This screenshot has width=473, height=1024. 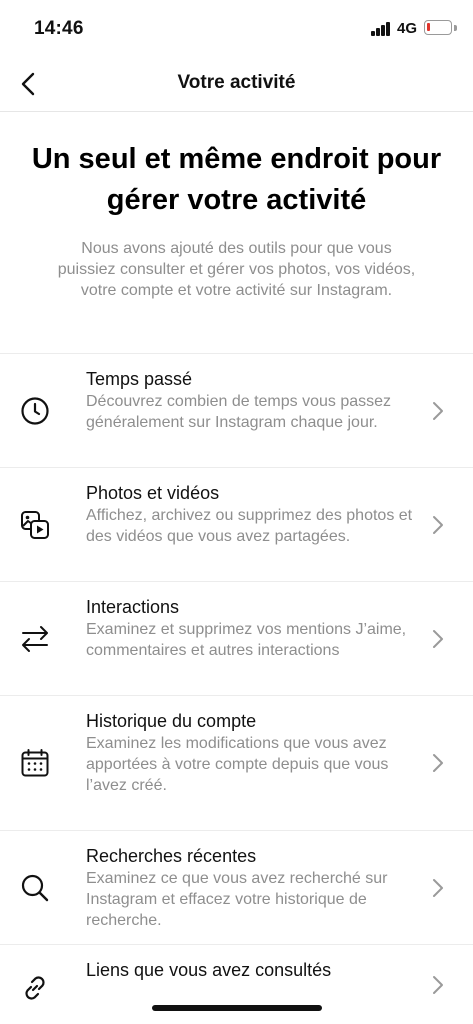 I want to click on menu-item-visited-links: Liens que vous avez consultés, so click(x=236, y=974).